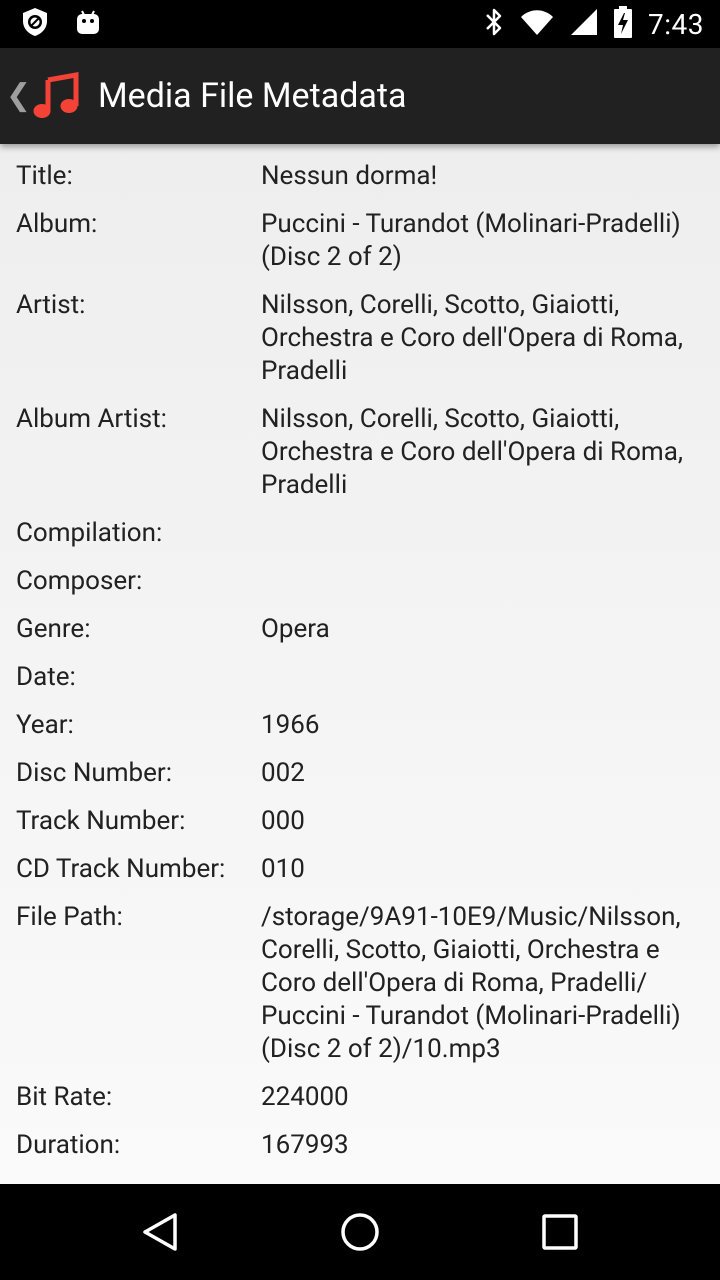 Image resolution: width=720 pixels, height=1280 pixels. Describe the element at coordinates (305, 1097) in the screenshot. I see `metadata-value: 224000` at that location.